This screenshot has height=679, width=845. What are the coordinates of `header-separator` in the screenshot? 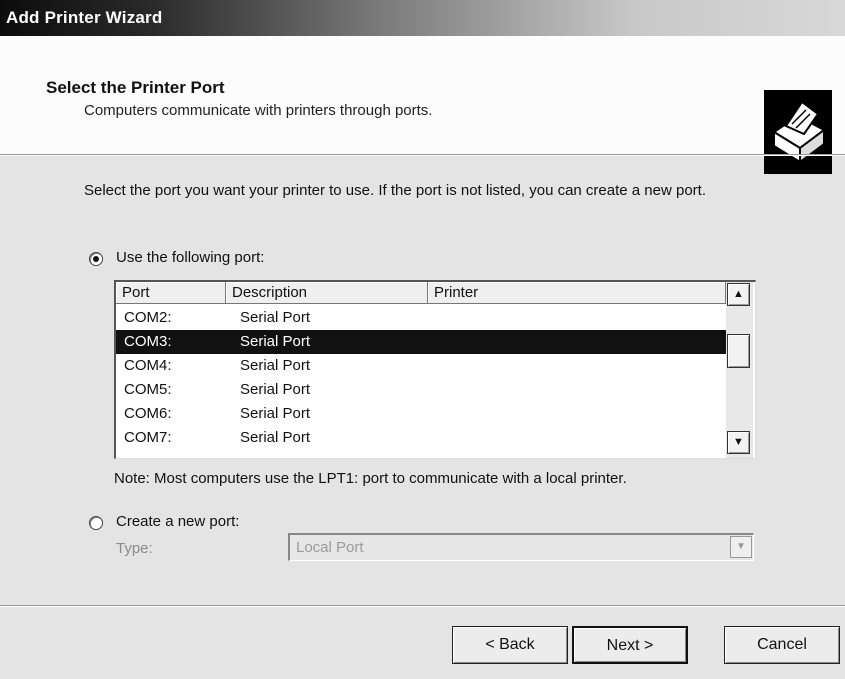 It's located at (422, 155).